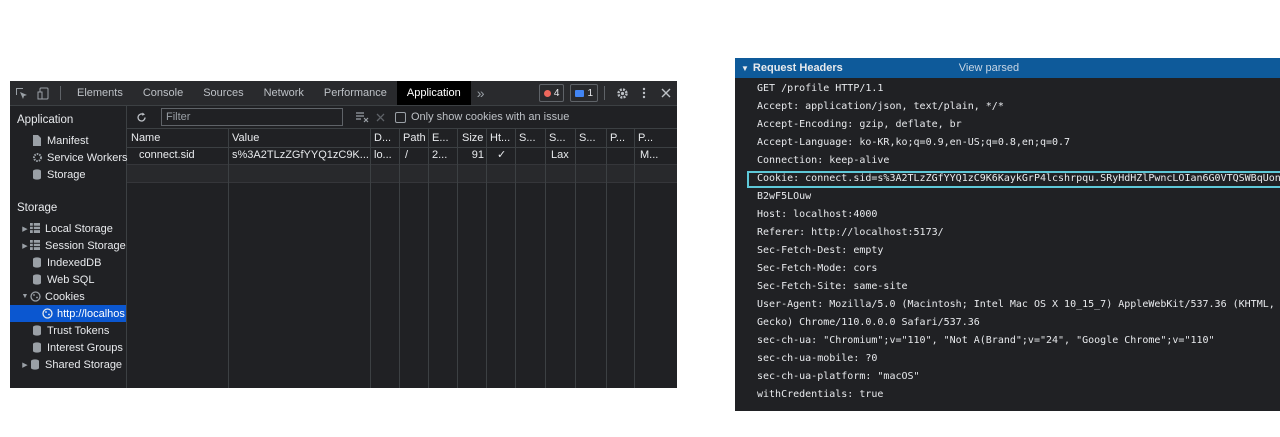  Describe the element at coordinates (68, 262) in the screenshot. I see `sidebar-item-indexeddb: IndexedDB` at that location.